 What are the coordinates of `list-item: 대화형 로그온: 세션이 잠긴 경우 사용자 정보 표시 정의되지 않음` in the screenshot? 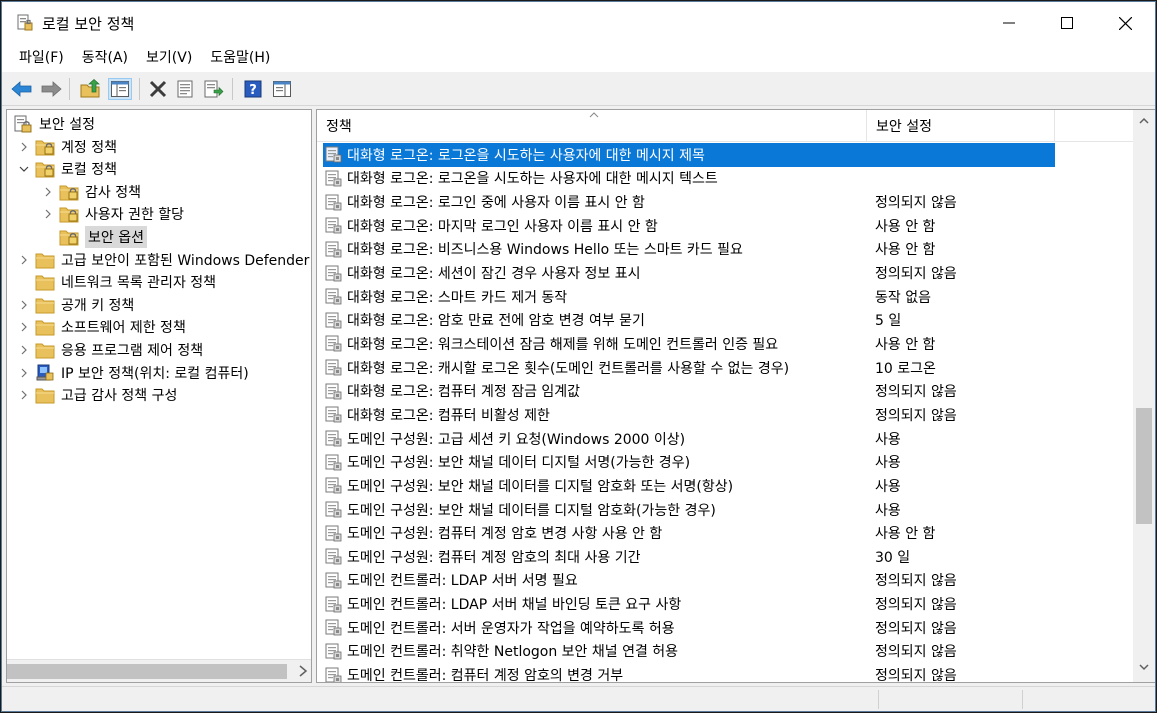 It's located at (693, 273).